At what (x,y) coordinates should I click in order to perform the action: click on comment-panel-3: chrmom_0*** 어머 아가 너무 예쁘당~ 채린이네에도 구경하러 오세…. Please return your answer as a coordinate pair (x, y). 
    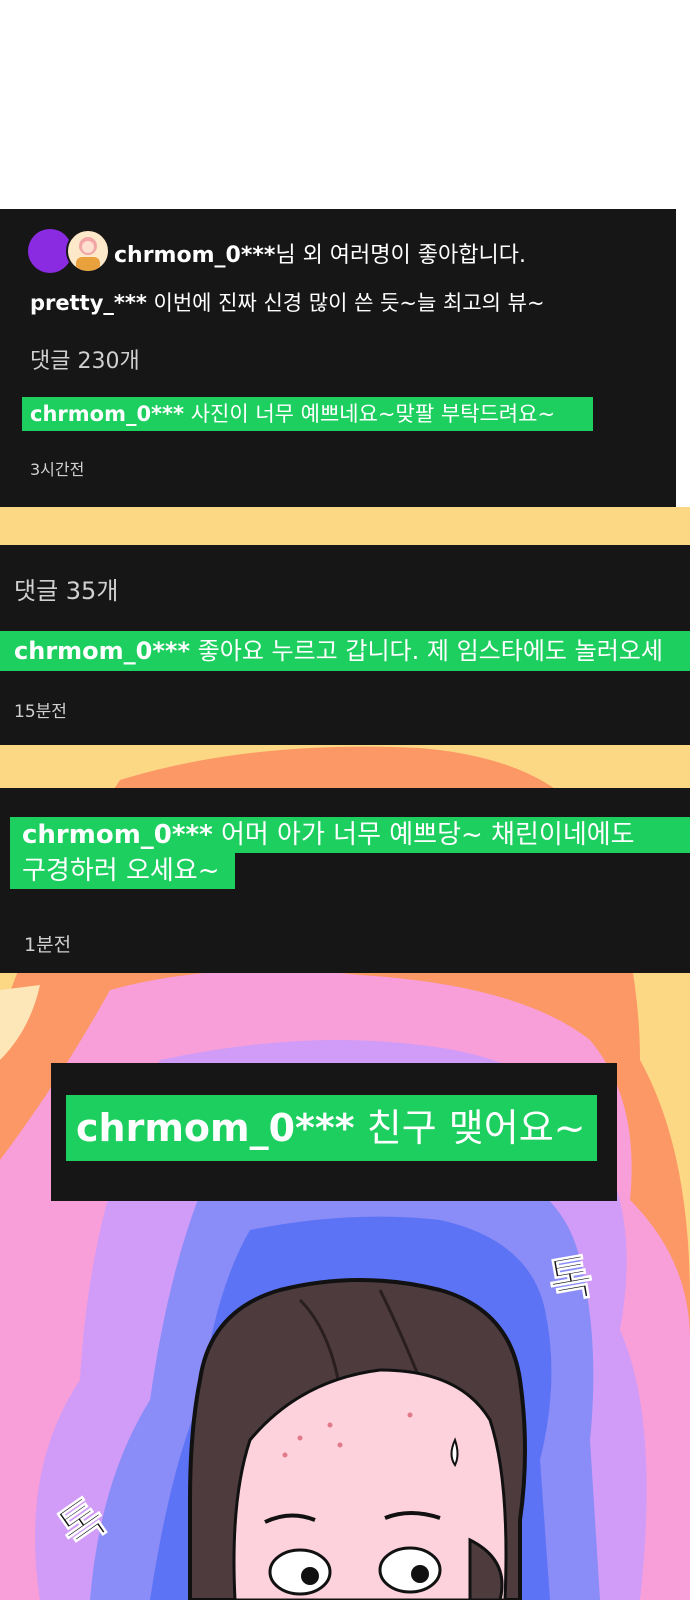
    Looking at the image, I should click on (345, 880).